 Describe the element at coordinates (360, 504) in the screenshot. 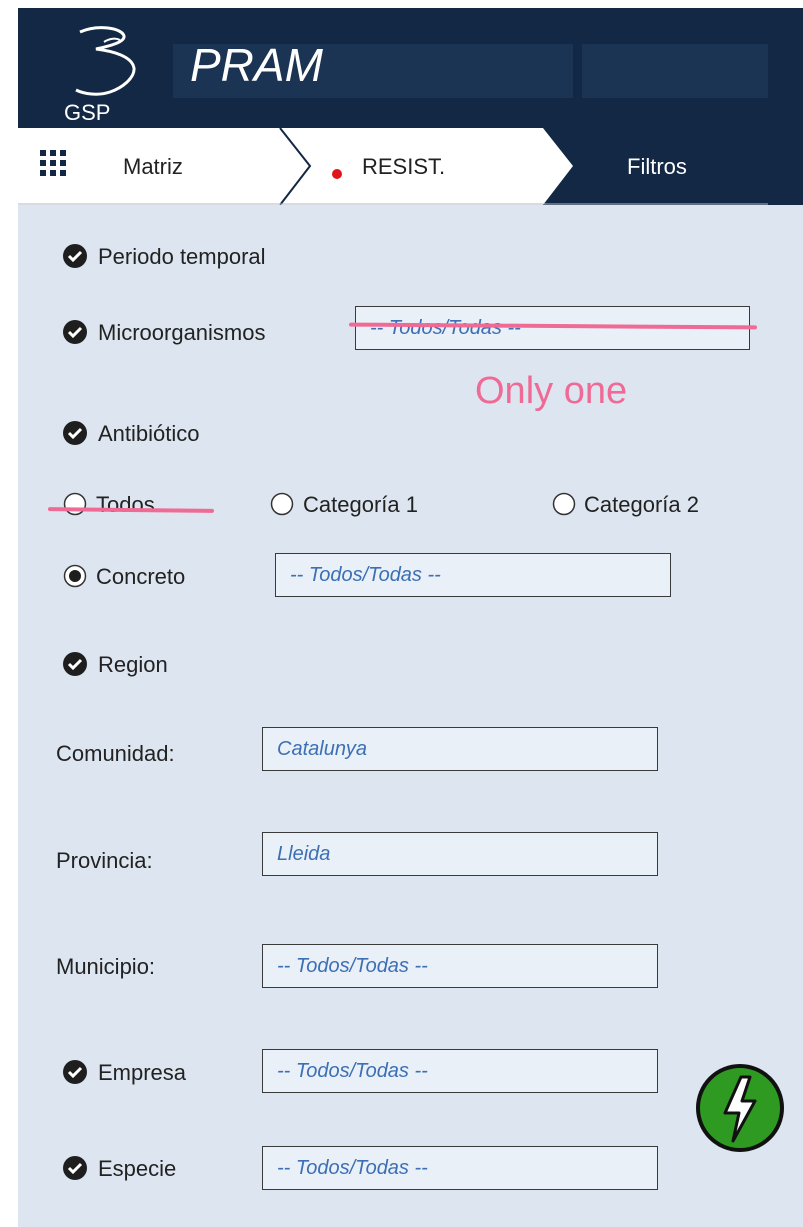

I see `radio-label-categoria-1: Categoría 1` at that location.